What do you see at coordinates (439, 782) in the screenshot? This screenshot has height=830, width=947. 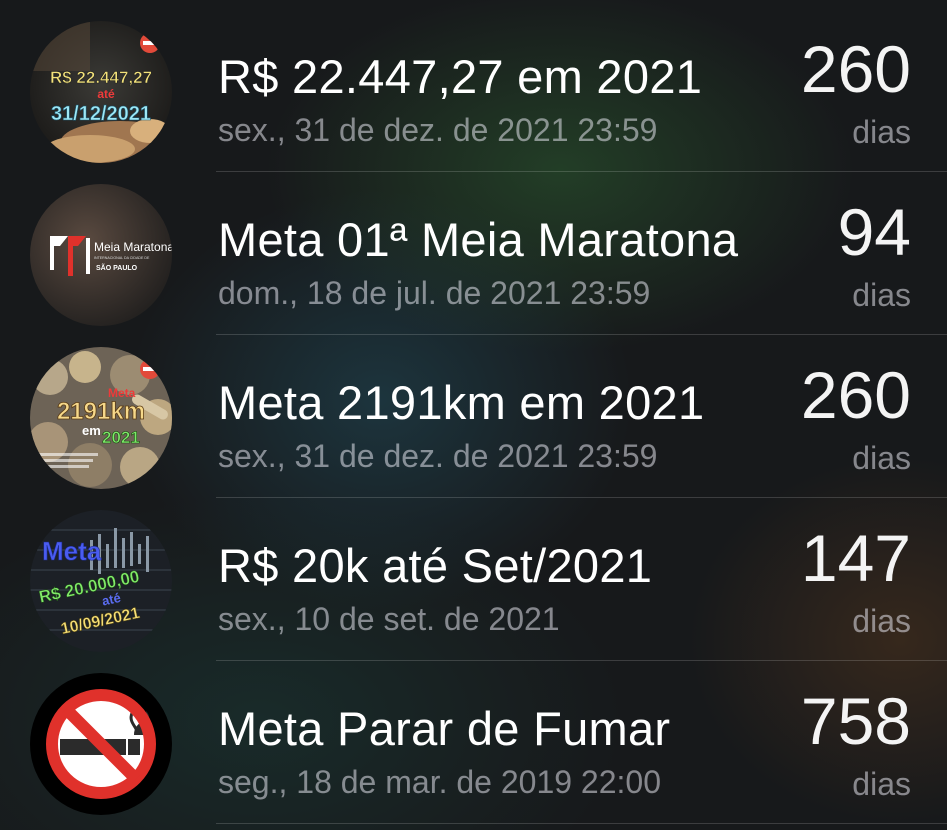 I see `countdown-date: seg., 18 de mar. de 2019 22:00` at bounding box center [439, 782].